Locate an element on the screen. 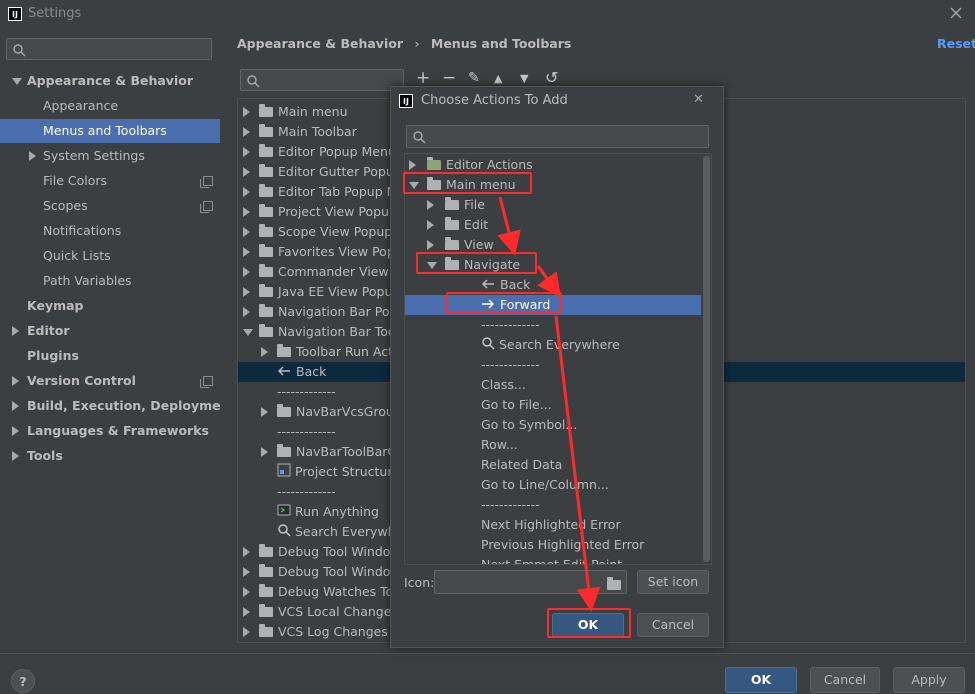  sidebar-item-version-control: Version Control is located at coordinates (110, 381).